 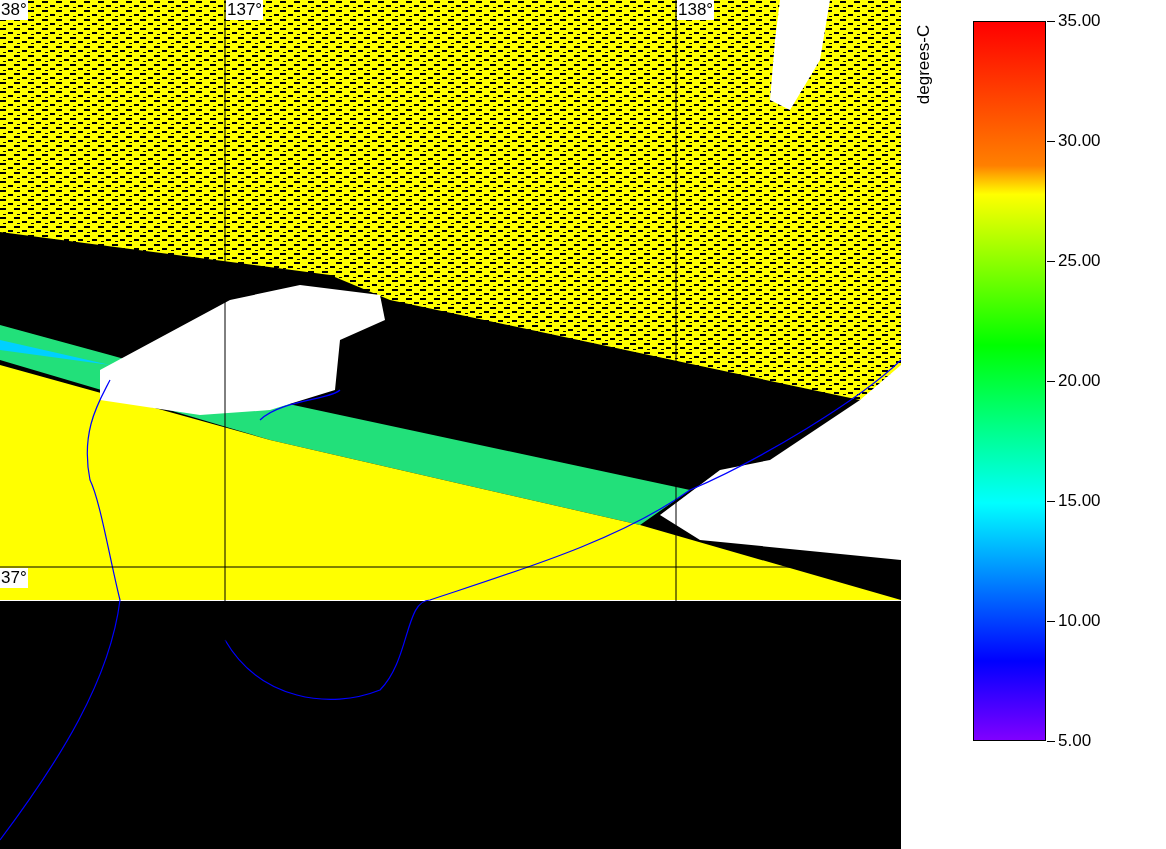 I want to click on scale-title: degrees-C, so click(x=923, y=65).